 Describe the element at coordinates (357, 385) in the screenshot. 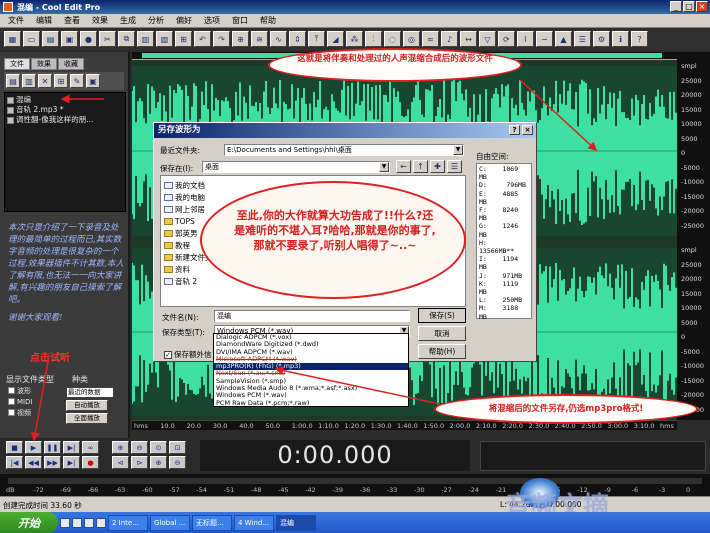

I see `arrow-to-mp3pro` at that location.